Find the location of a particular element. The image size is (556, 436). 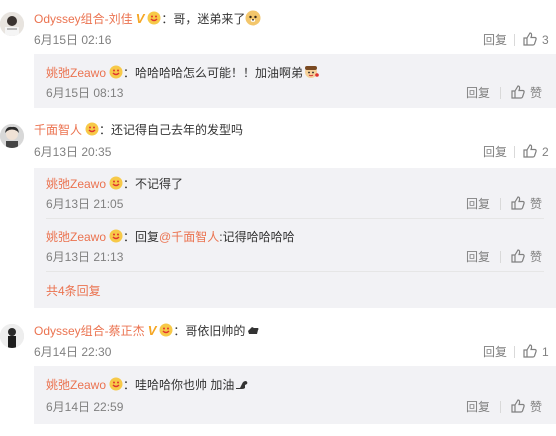

comment-time: 6月13日 20:35 is located at coordinates (73, 152).